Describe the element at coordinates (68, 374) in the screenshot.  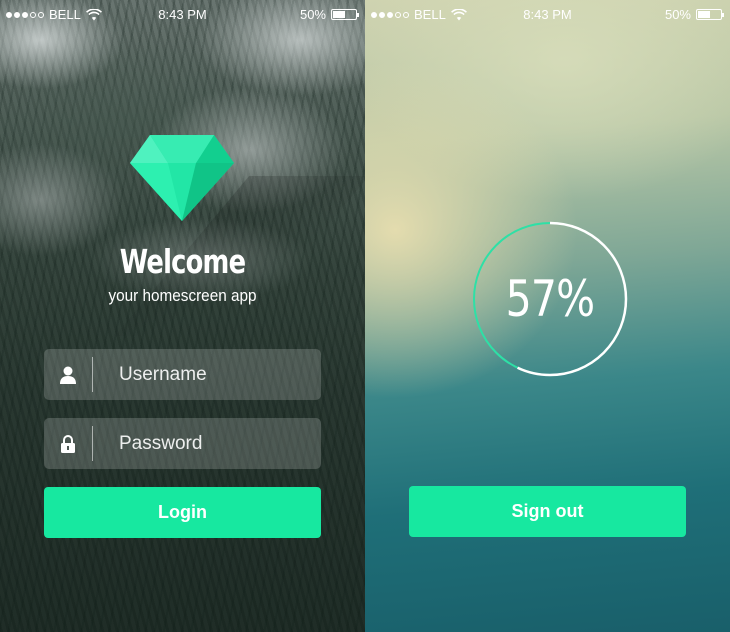
I see `user-icon` at that location.